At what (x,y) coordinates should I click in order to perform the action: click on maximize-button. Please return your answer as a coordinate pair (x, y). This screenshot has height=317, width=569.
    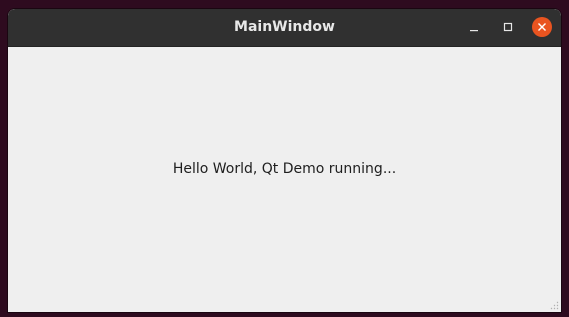
    Looking at the image, I should click on (508, 27).